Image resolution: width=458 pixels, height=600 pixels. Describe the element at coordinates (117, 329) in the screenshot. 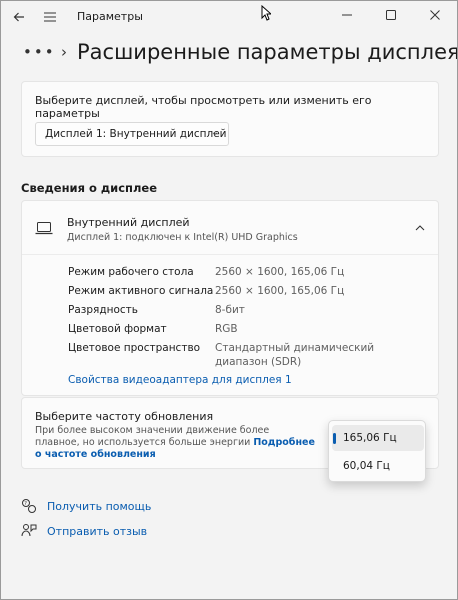

I see `property-key: Цветовой формат` at that location.